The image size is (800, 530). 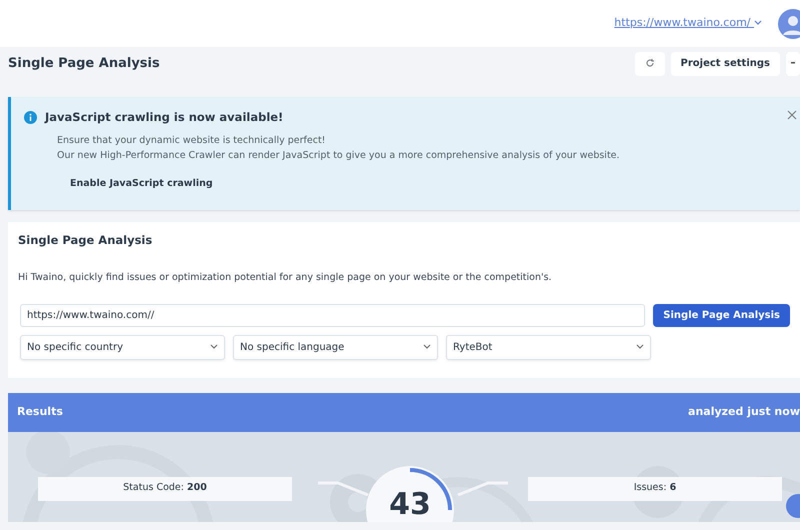 I want to click on project-settings-button: Project settings, so click(x=725, y=64).